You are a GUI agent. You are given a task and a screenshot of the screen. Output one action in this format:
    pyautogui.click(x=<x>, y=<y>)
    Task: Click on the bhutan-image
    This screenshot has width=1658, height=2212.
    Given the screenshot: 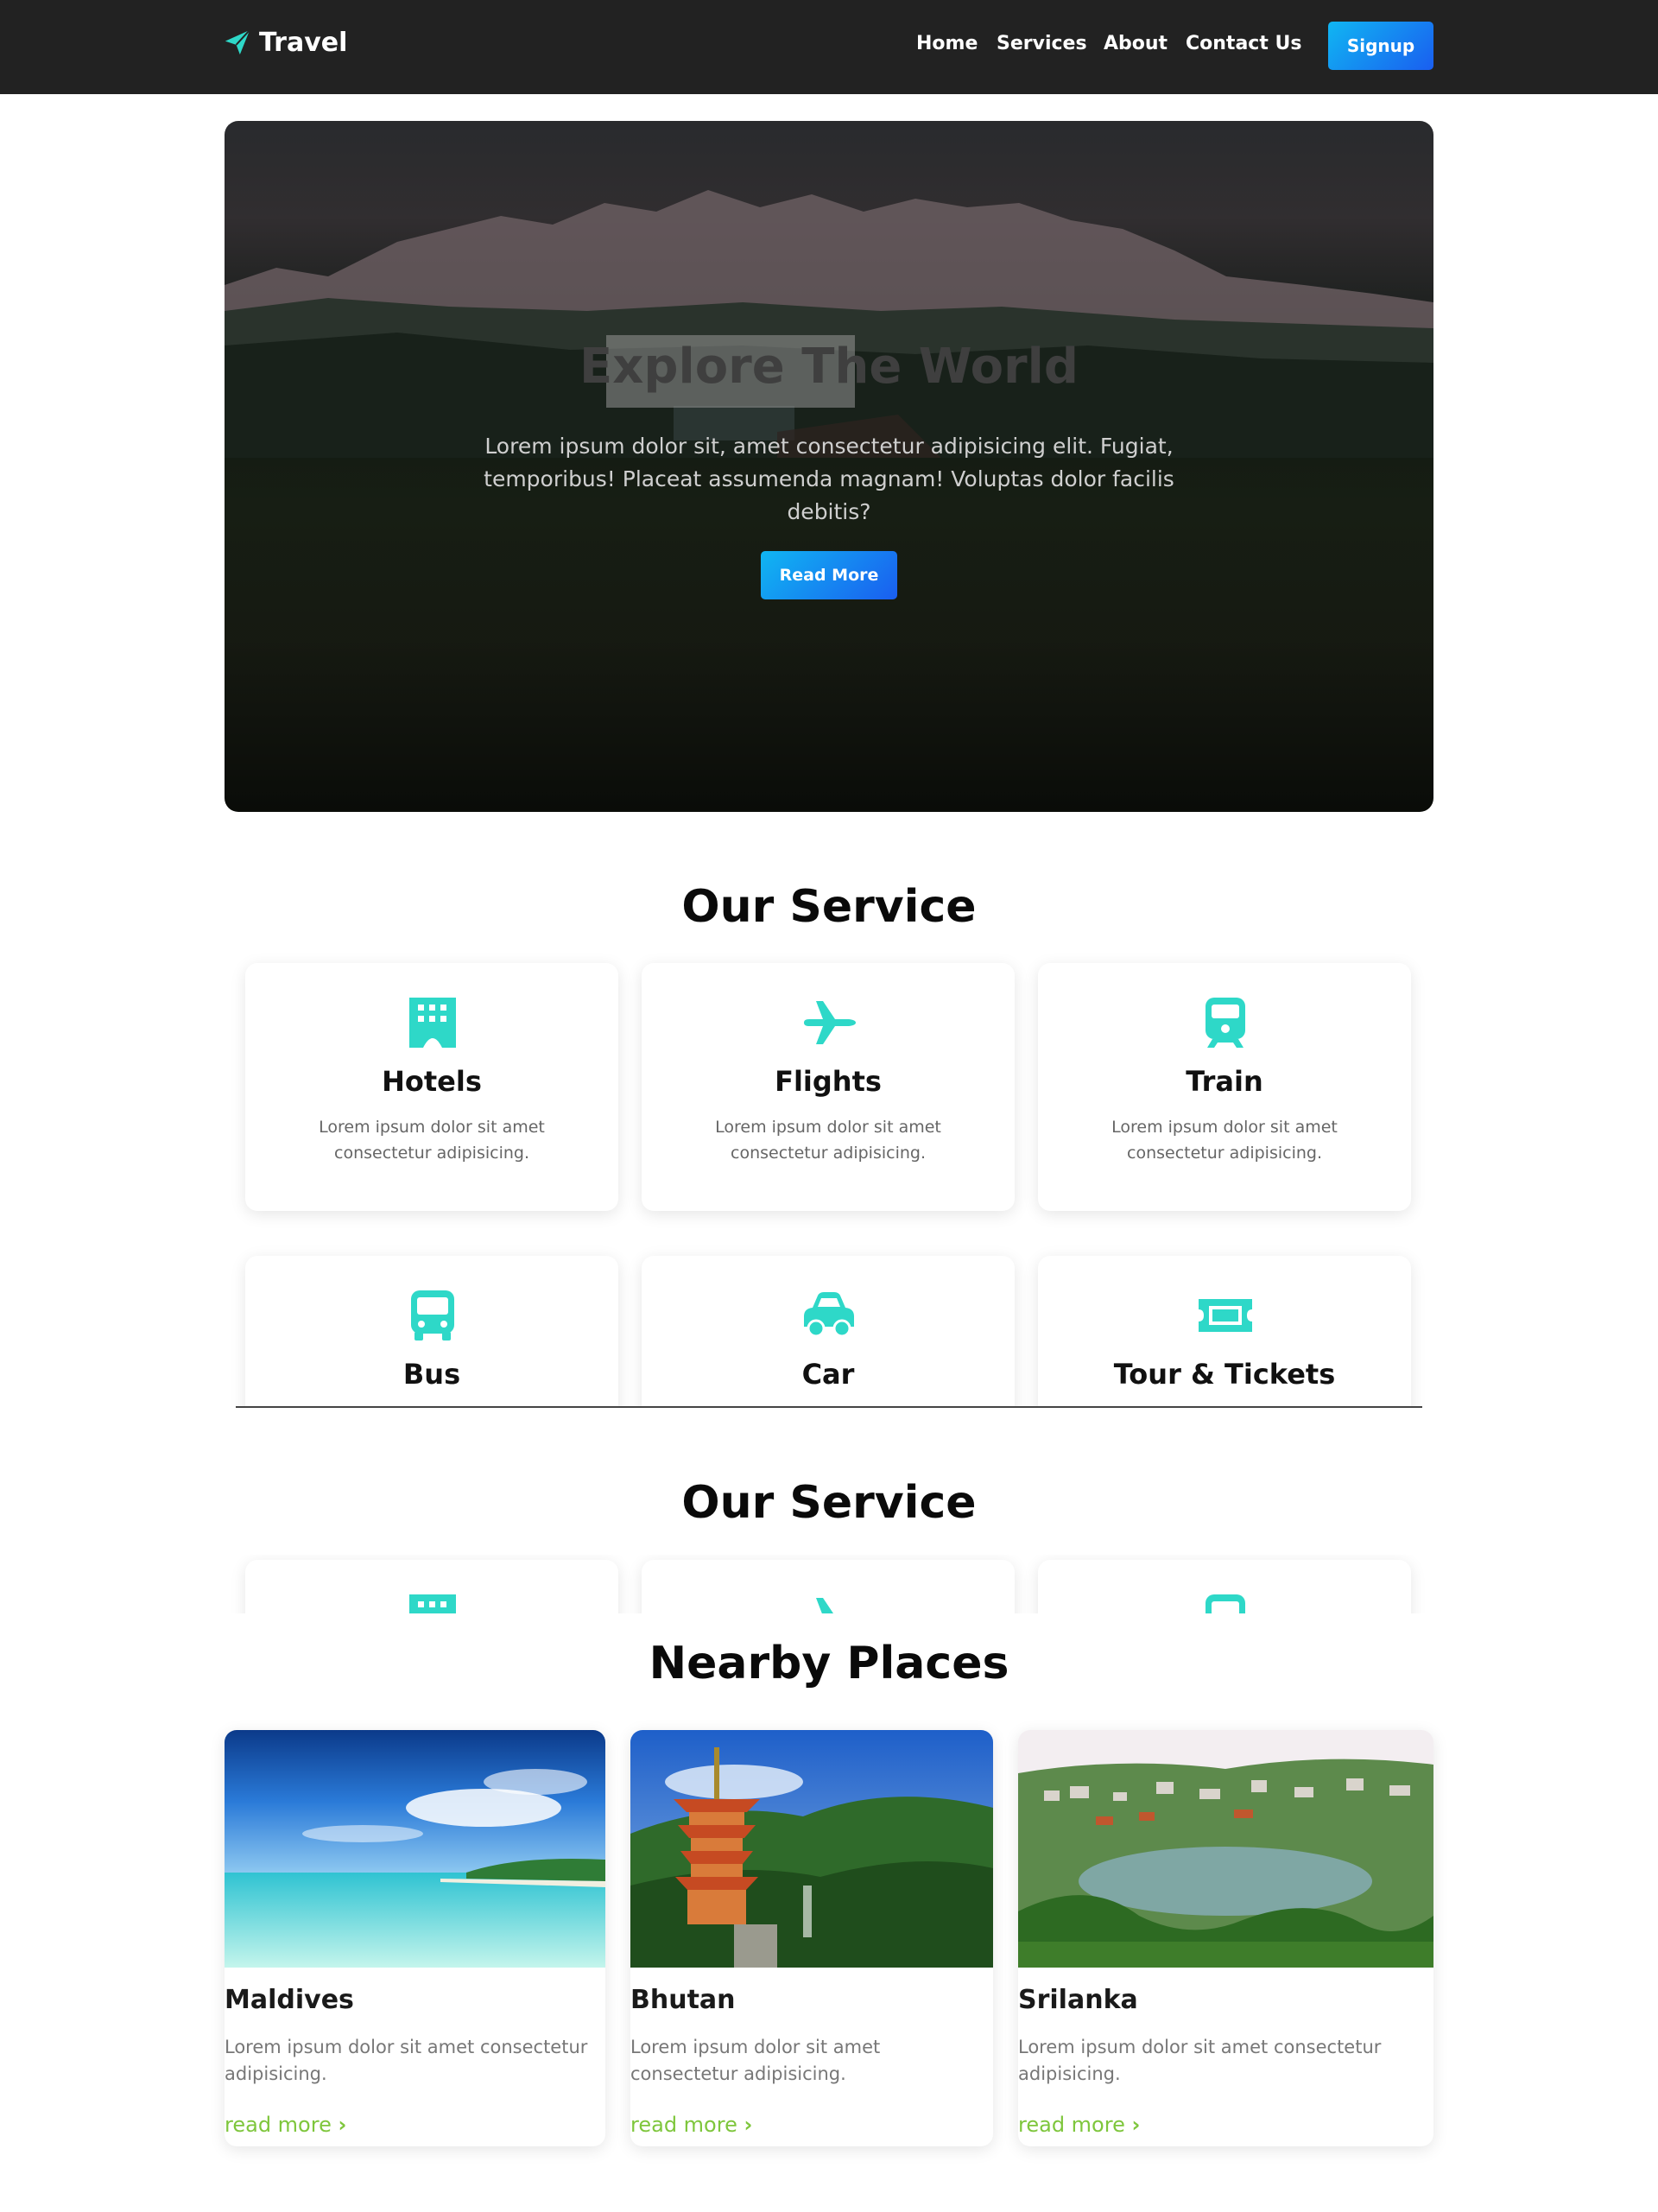 What is the action you would take?
    pyautogui.click(x=812, y=1849)
    